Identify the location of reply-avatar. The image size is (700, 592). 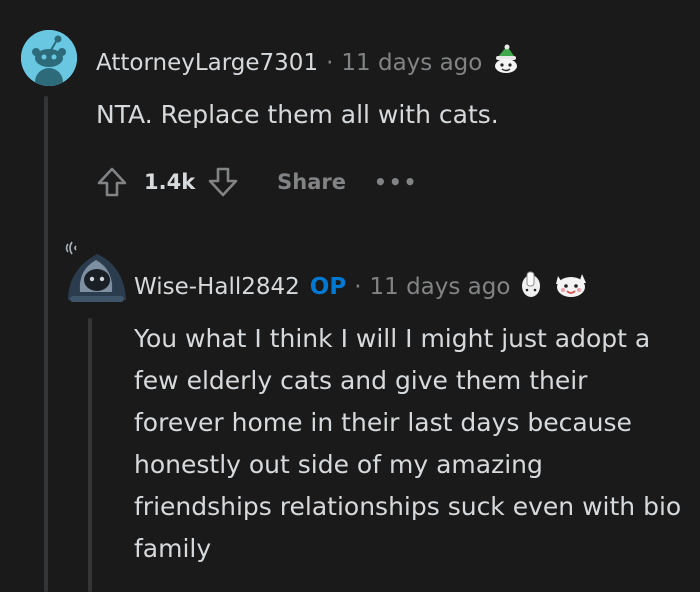
(97, 271).